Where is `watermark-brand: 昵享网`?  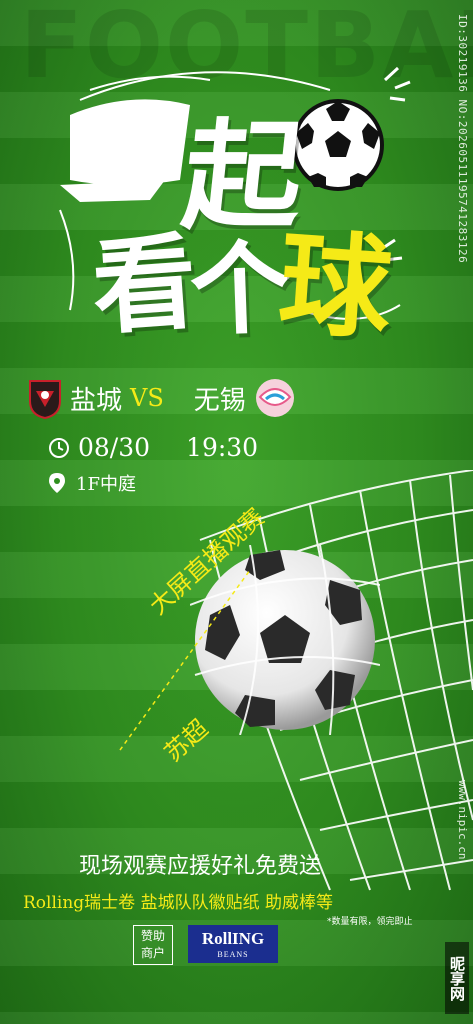
watermark-brand: 昵享网 is located at coordinates (457, 978).